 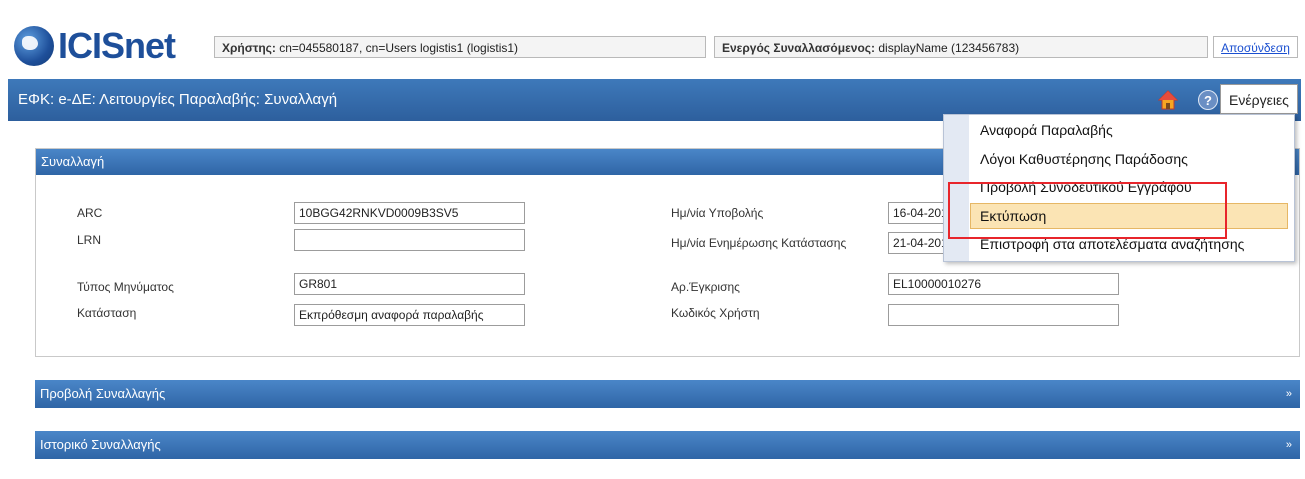 What do you see at coordinates (409, 284) in the screenshot?
I see `message-type-field: GR801` at bounding box center [409, 284].